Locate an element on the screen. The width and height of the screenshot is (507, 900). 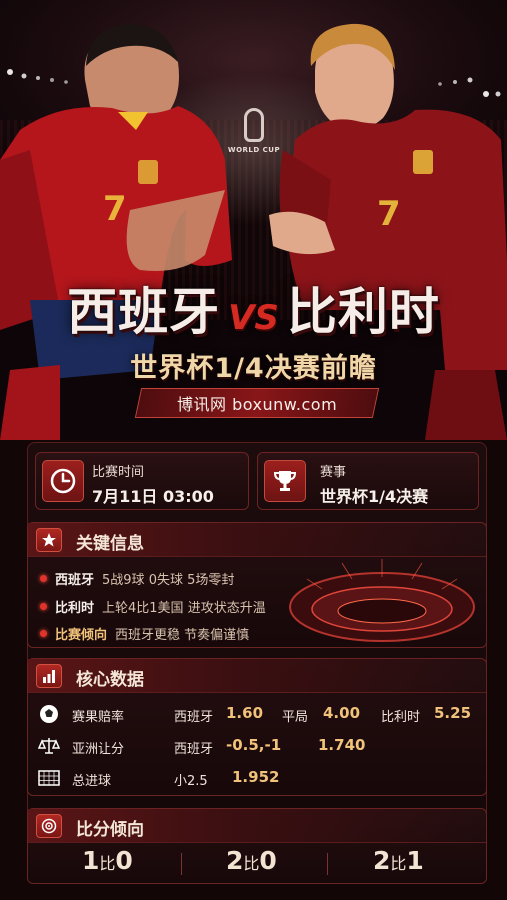
odds-value: -0.5,-1 is located at coordinates (254, 745).